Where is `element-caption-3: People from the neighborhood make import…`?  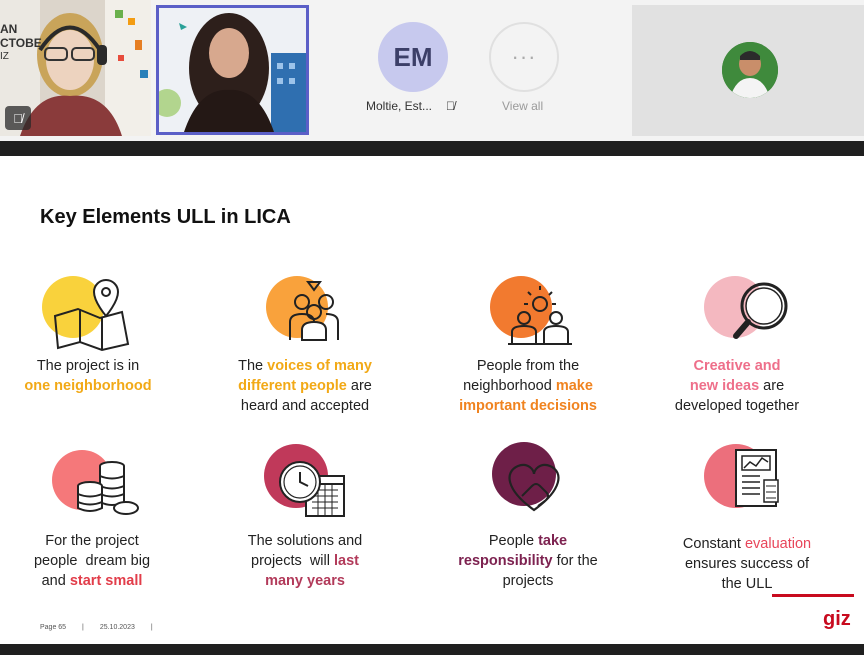 element-caption-3: People from the neighborhood make import… is located at coordinates (528, 386).